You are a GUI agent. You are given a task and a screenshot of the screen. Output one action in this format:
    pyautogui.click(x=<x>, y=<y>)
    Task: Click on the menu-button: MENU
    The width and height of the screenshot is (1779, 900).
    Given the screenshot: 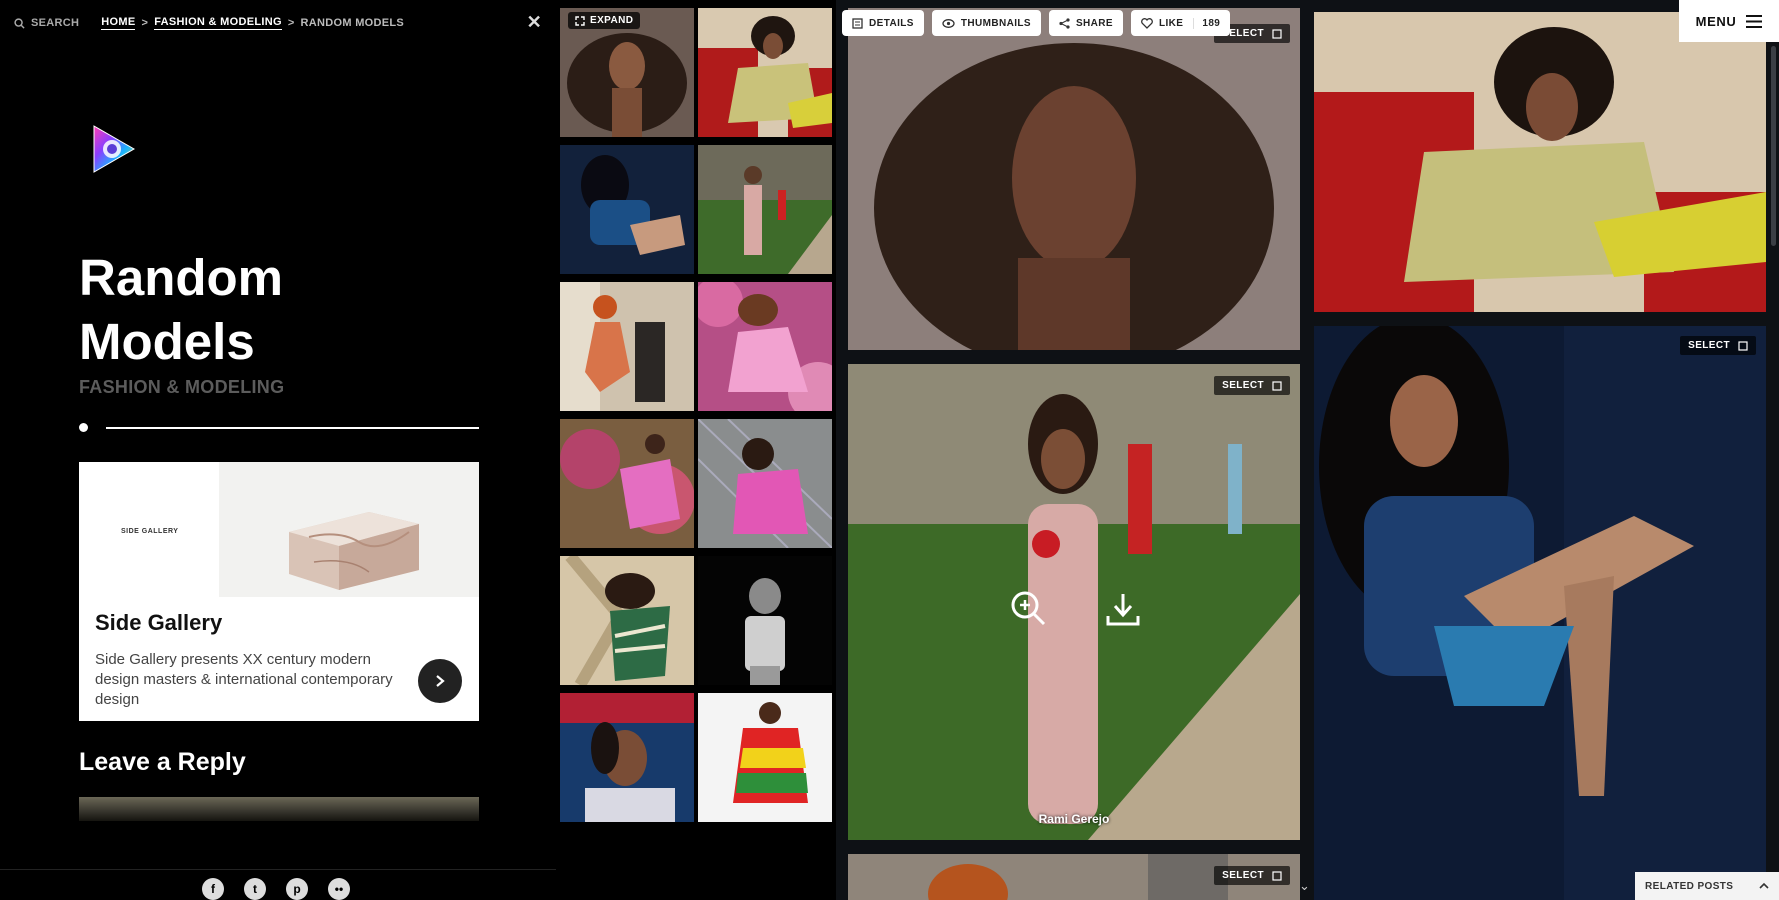 What is the action you would take?
    pyautogui.click(x=1729, y=21)
    